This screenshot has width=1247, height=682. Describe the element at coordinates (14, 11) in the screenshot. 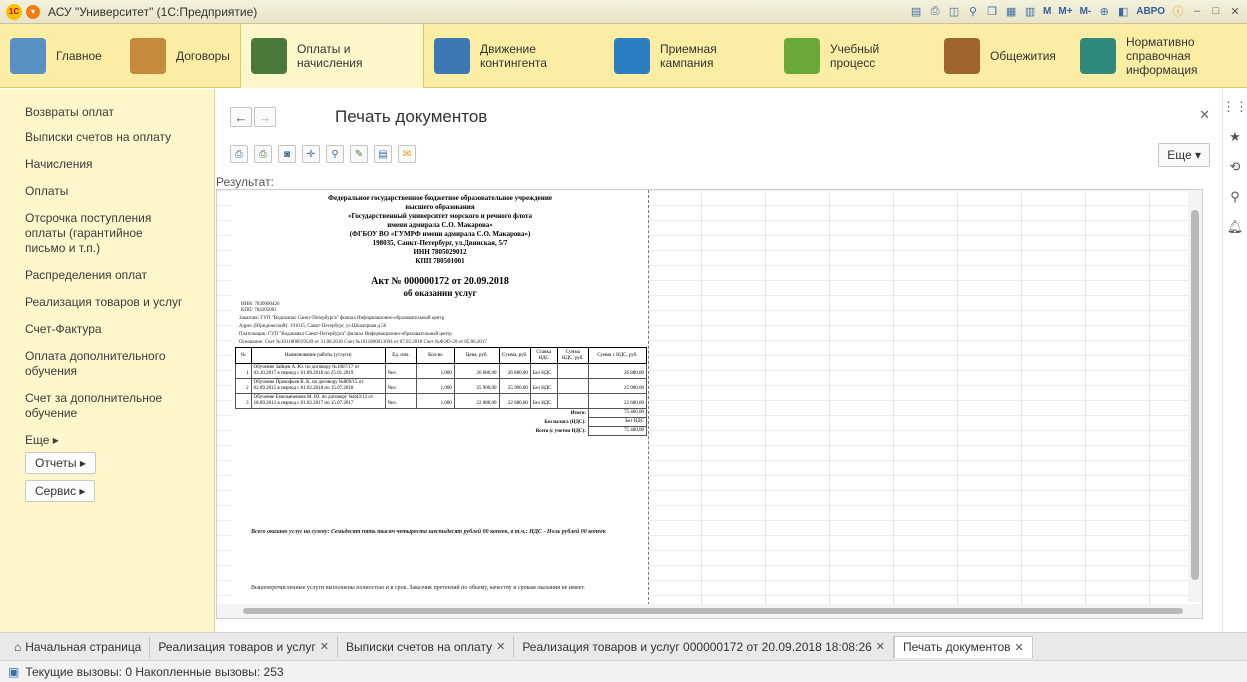

I see `app-logo-icon: 1С` at that location.